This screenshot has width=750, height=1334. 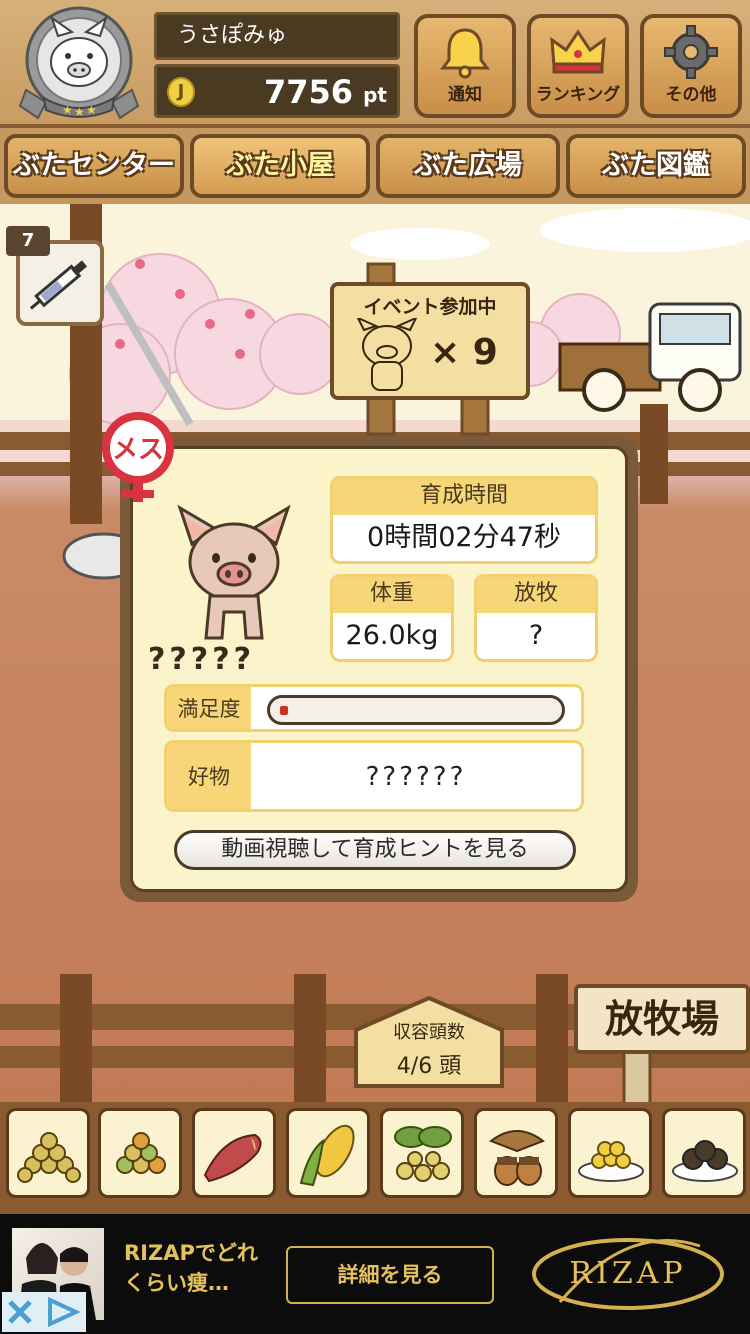 I want to click on crown-icon, so click(x=578, y=51).